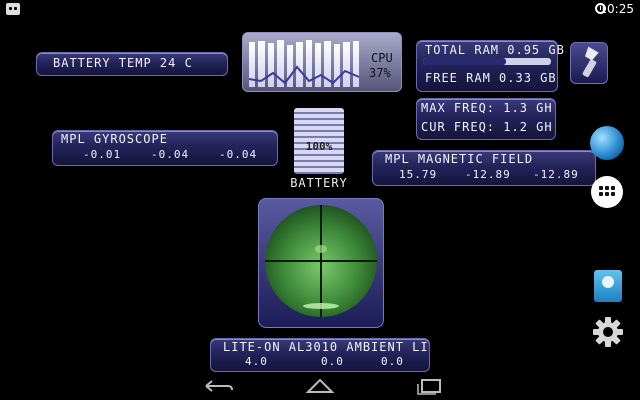 This screenshot has width=640, height=400. I want to click on free-ram-label: FREE RAM 0.33 GB, so click(491, 78).